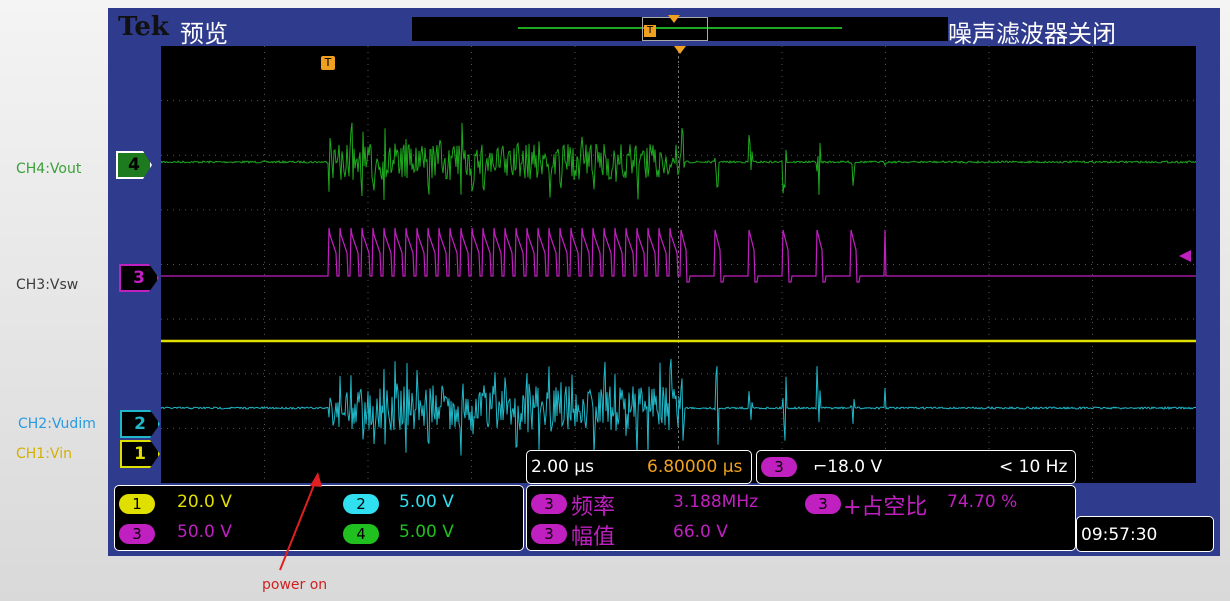  What do you see at coordinates (549, 504) in the screenshot?
I see `meas1-badge: 3` at bounding box center [549, 504].